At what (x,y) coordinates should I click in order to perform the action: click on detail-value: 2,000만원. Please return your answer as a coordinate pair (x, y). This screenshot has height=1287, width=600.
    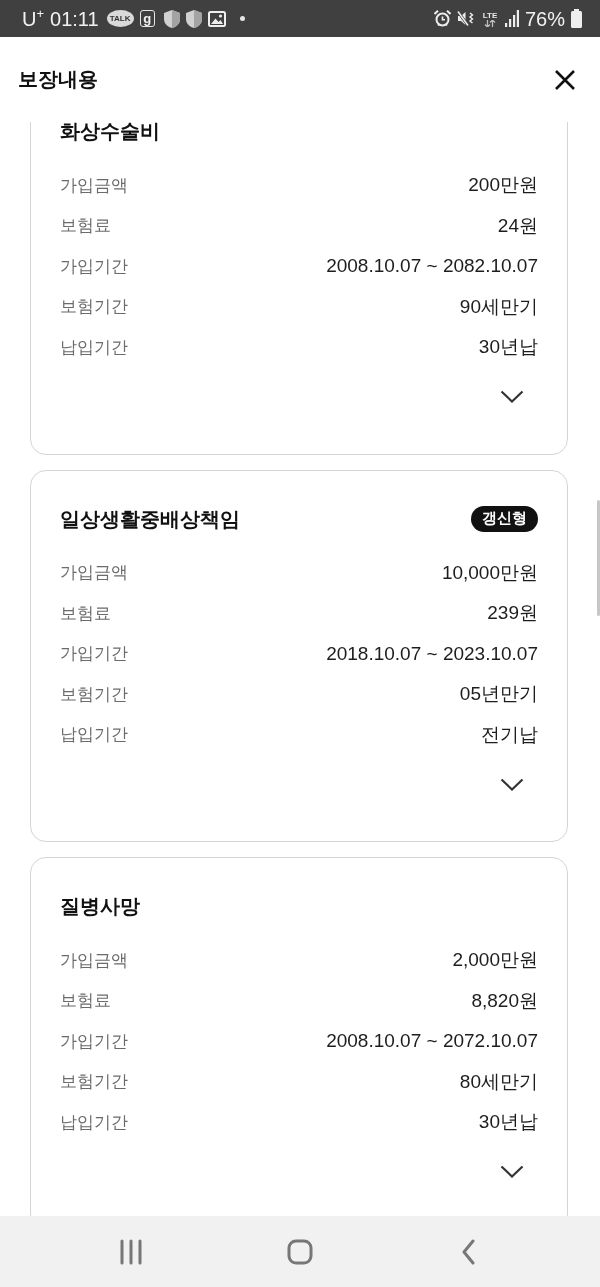
    Looking at the image, I should click on (495, 960).